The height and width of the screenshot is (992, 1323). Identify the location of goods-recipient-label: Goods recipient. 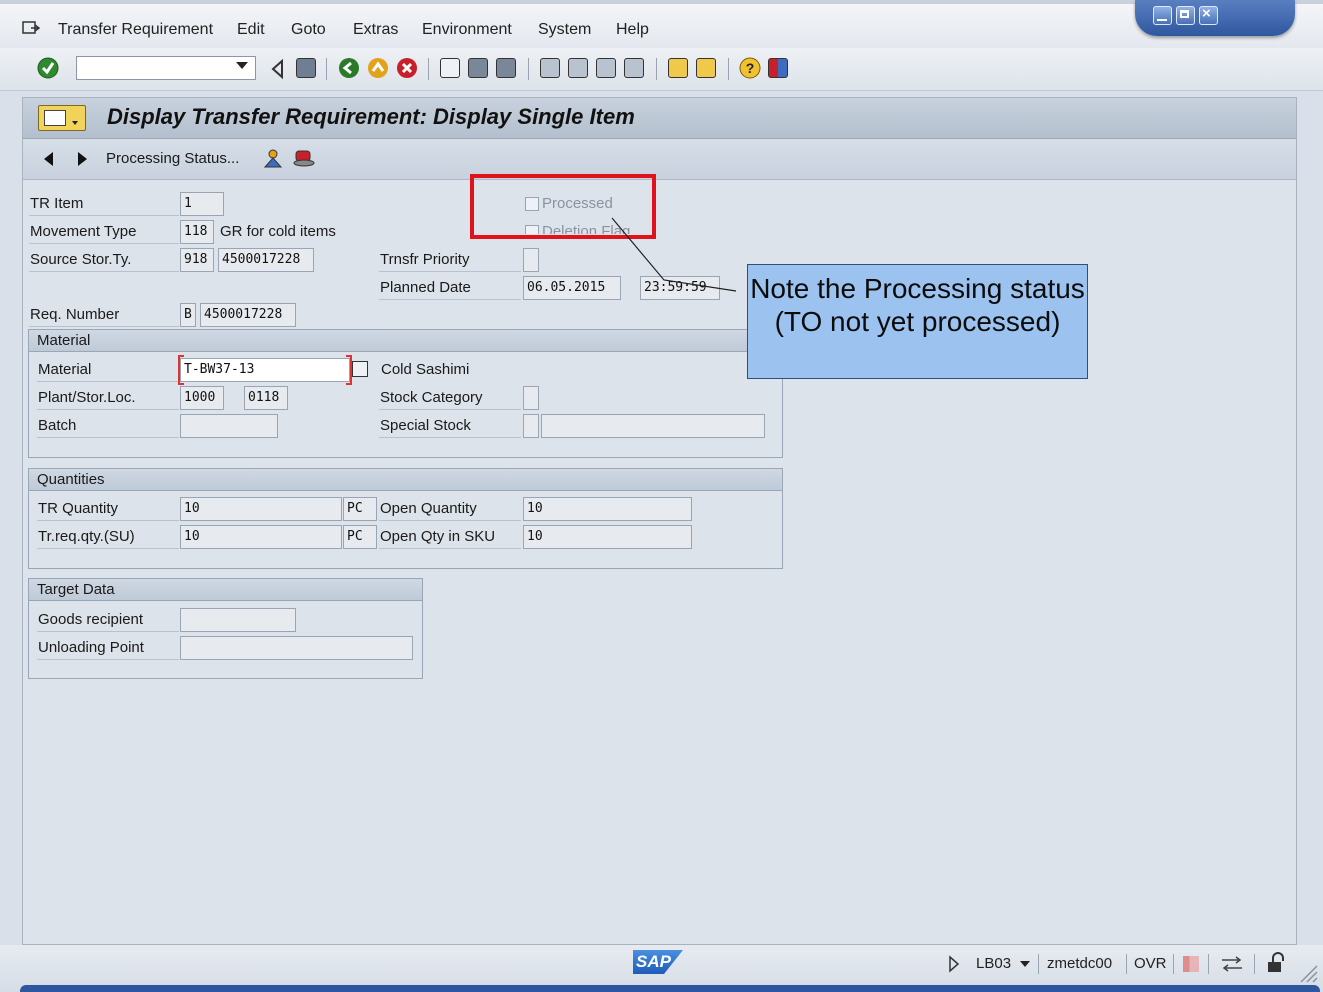
(91, 619).